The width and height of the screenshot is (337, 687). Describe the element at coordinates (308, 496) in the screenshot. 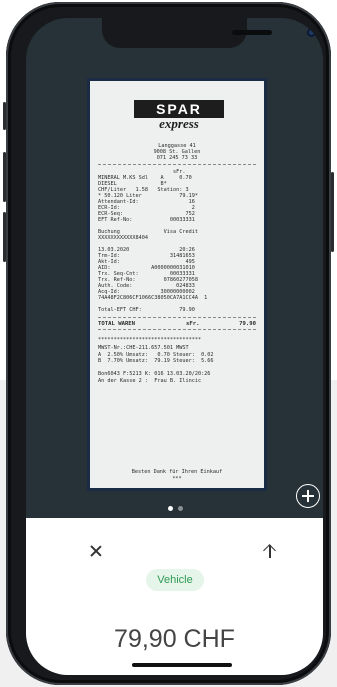

I see `plus-circle-icon` at that location.